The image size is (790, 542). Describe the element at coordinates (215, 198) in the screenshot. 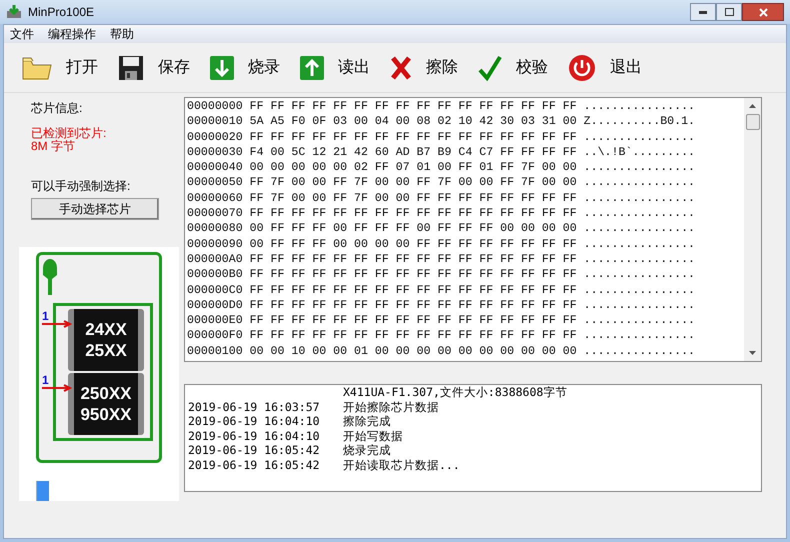

I see `hex-address: 00000060` at that location.